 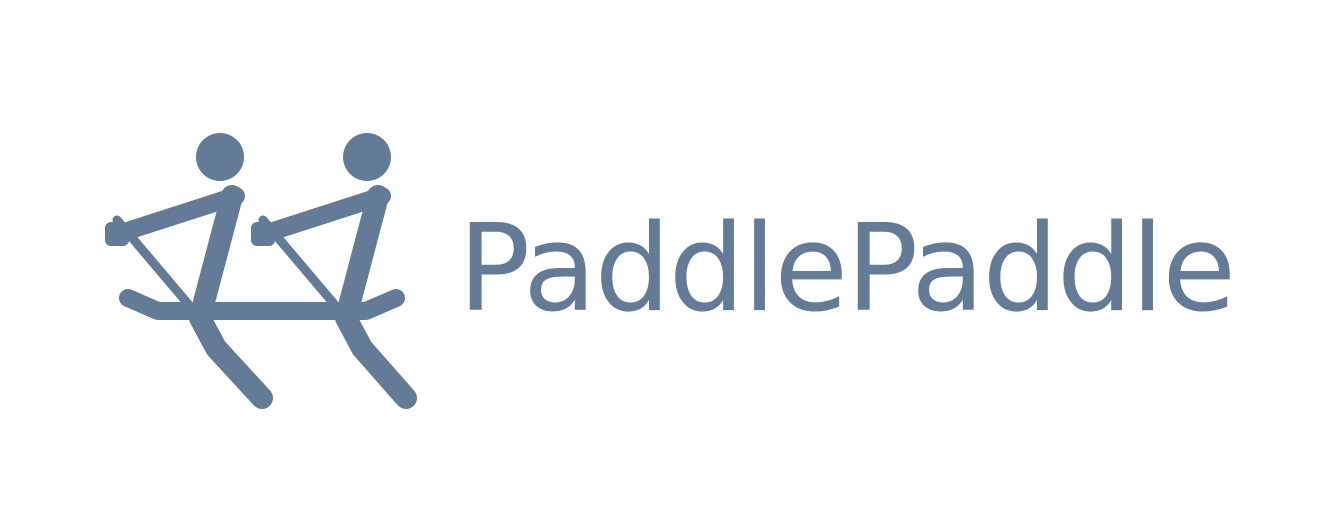 I want to click on paddle-blade-left, so click(x=231, y=358).